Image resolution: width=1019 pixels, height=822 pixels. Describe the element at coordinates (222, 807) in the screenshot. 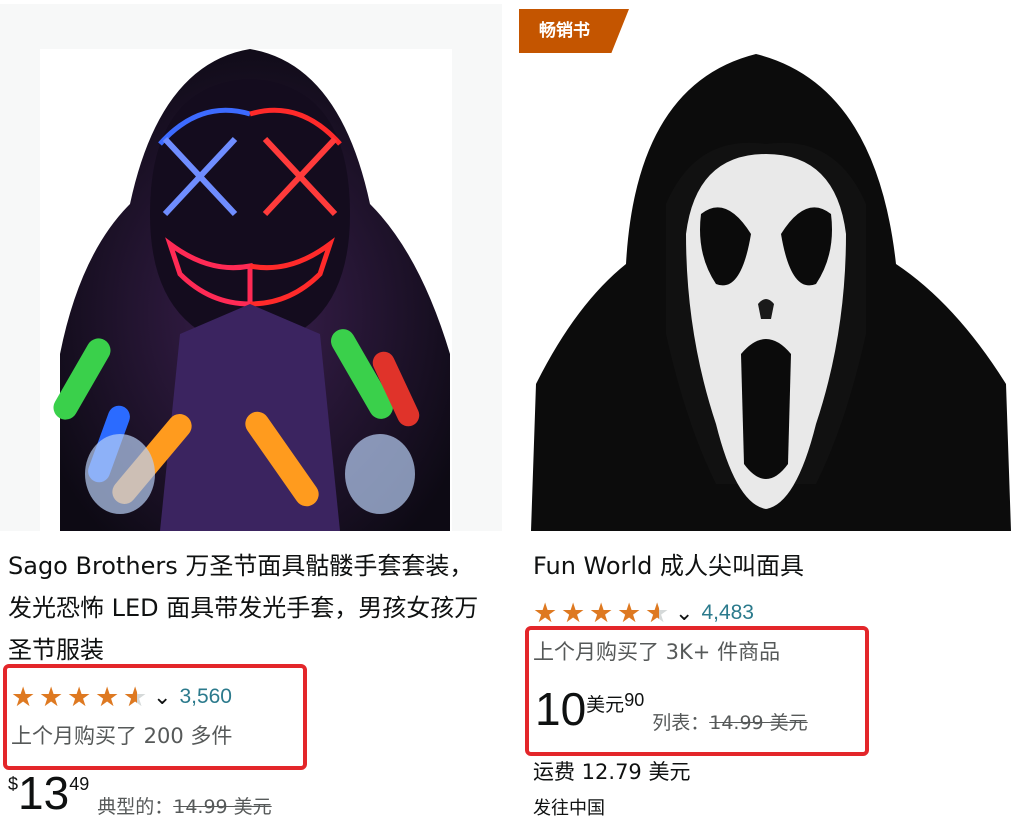

I see `typical-price: 14.99 美元` at that location.